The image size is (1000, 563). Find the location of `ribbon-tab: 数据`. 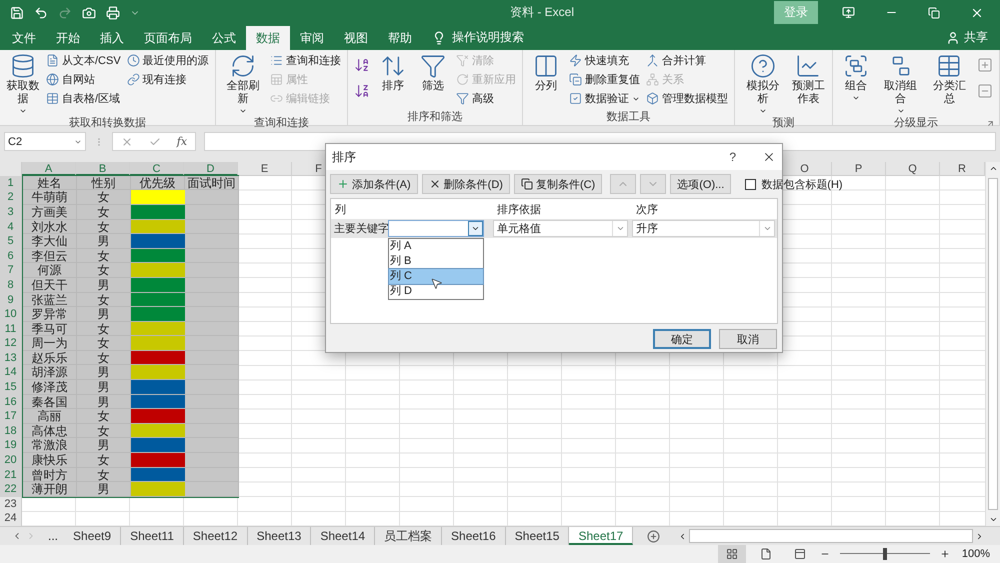

ribbon-tab: 数据 is located at coordinates (268, 38).